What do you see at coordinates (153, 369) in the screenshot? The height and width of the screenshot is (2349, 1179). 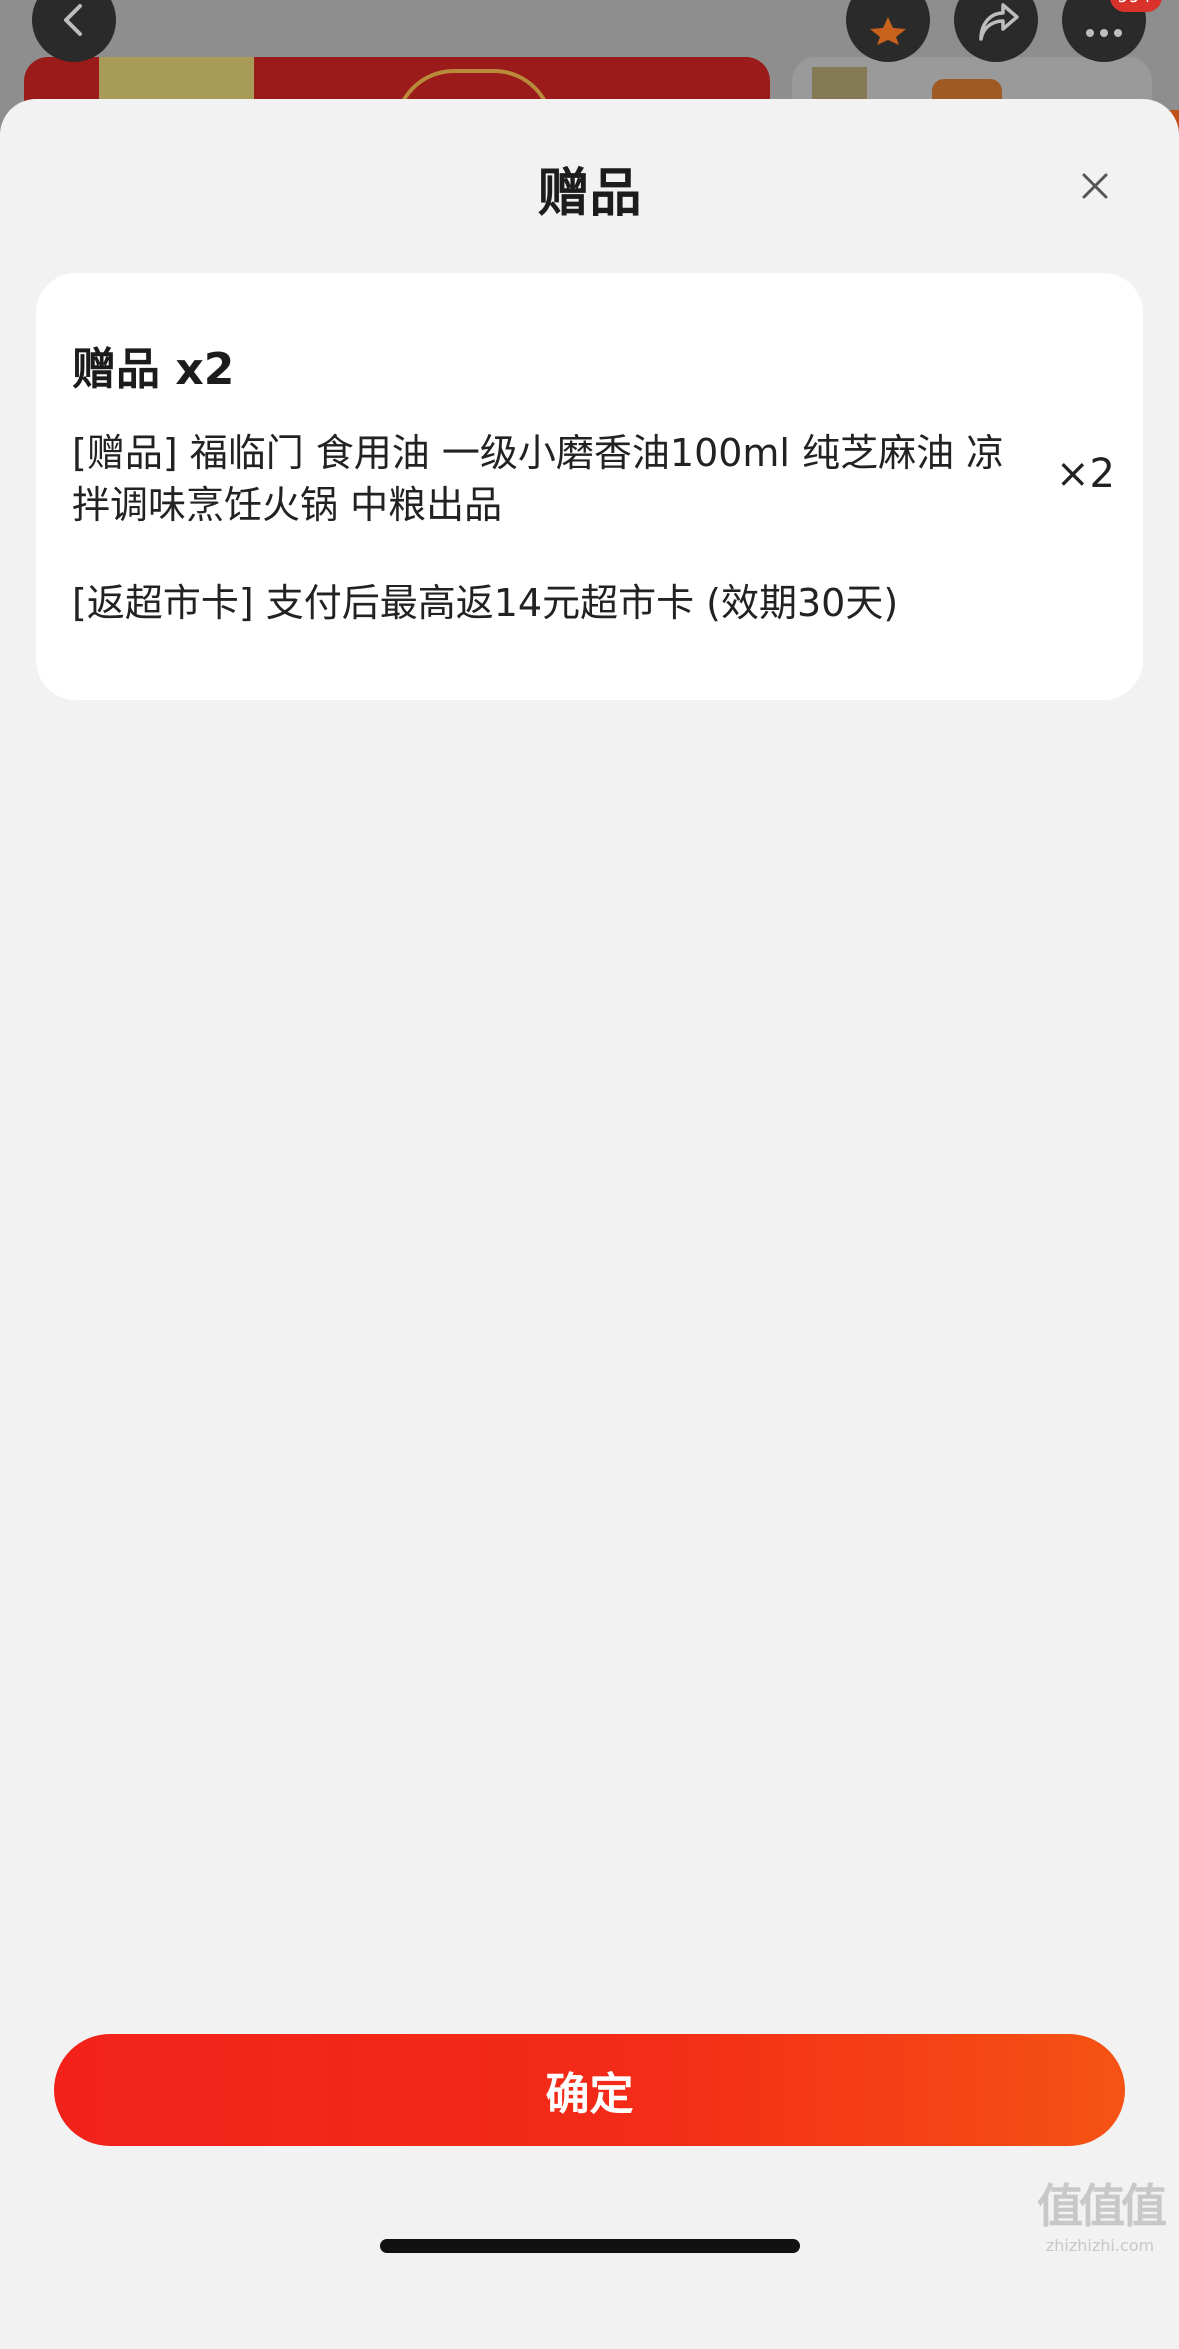 I see `gift-heading: 赠品 x2` at bounding box center [153, 369].